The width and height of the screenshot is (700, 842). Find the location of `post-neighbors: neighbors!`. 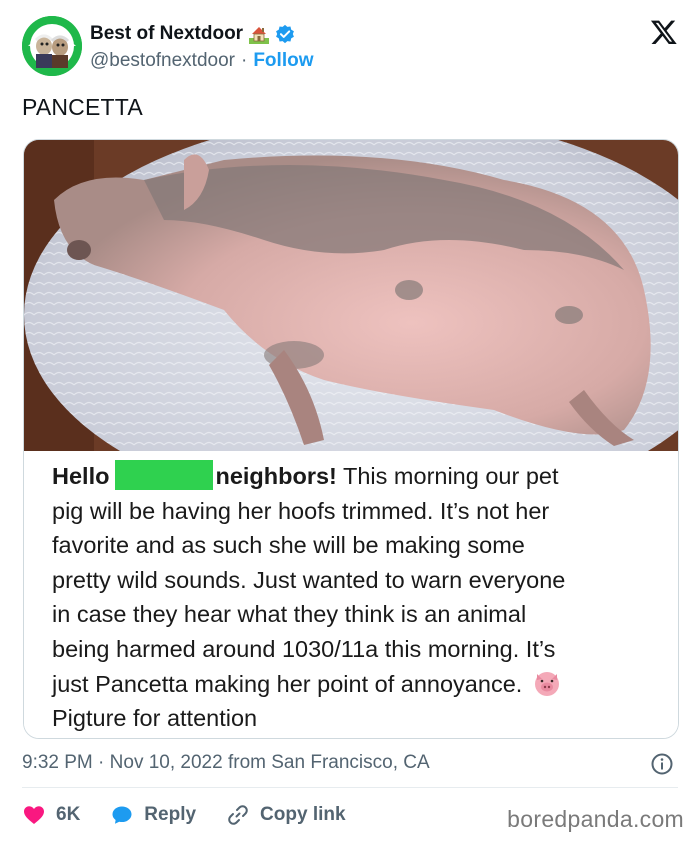

post-neighbors: neighbors! is located at coordinates (276, 476).